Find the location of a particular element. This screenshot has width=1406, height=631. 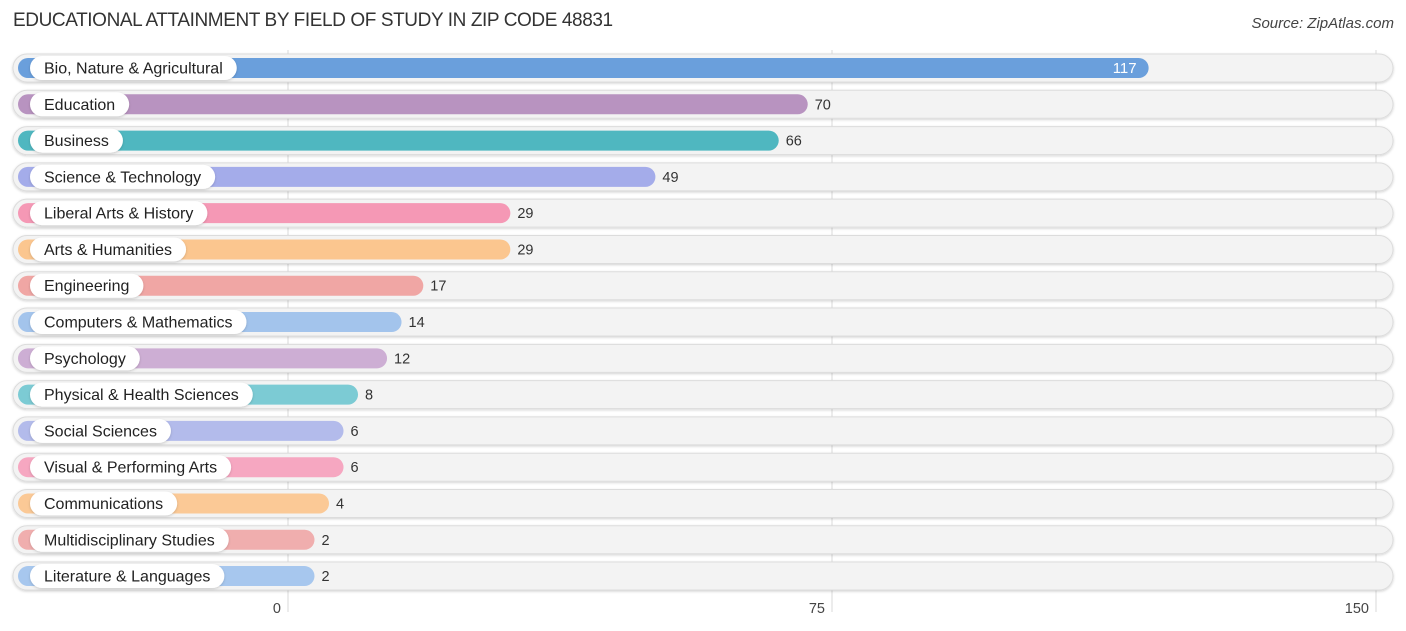

bar-row: Communications 4 is located at coordinates (703, 503).